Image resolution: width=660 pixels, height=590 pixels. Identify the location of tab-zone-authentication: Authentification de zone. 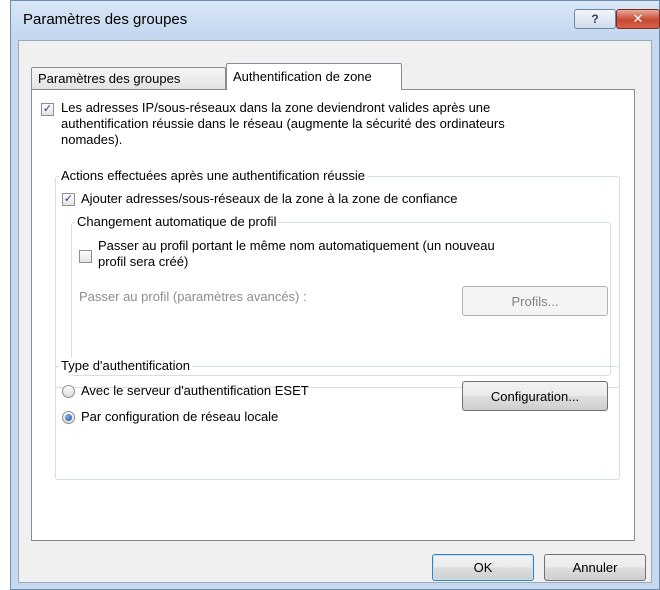
(314, 76).